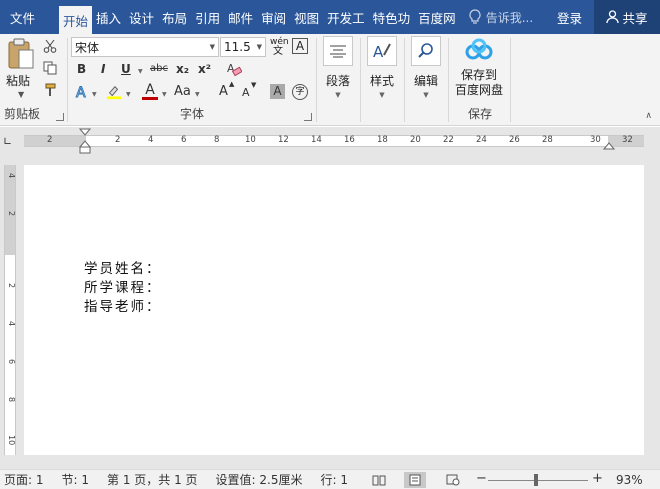  Describe the element at coordinates (141, 17) in the screenshot. I see `tab-design: 设计` at that location.